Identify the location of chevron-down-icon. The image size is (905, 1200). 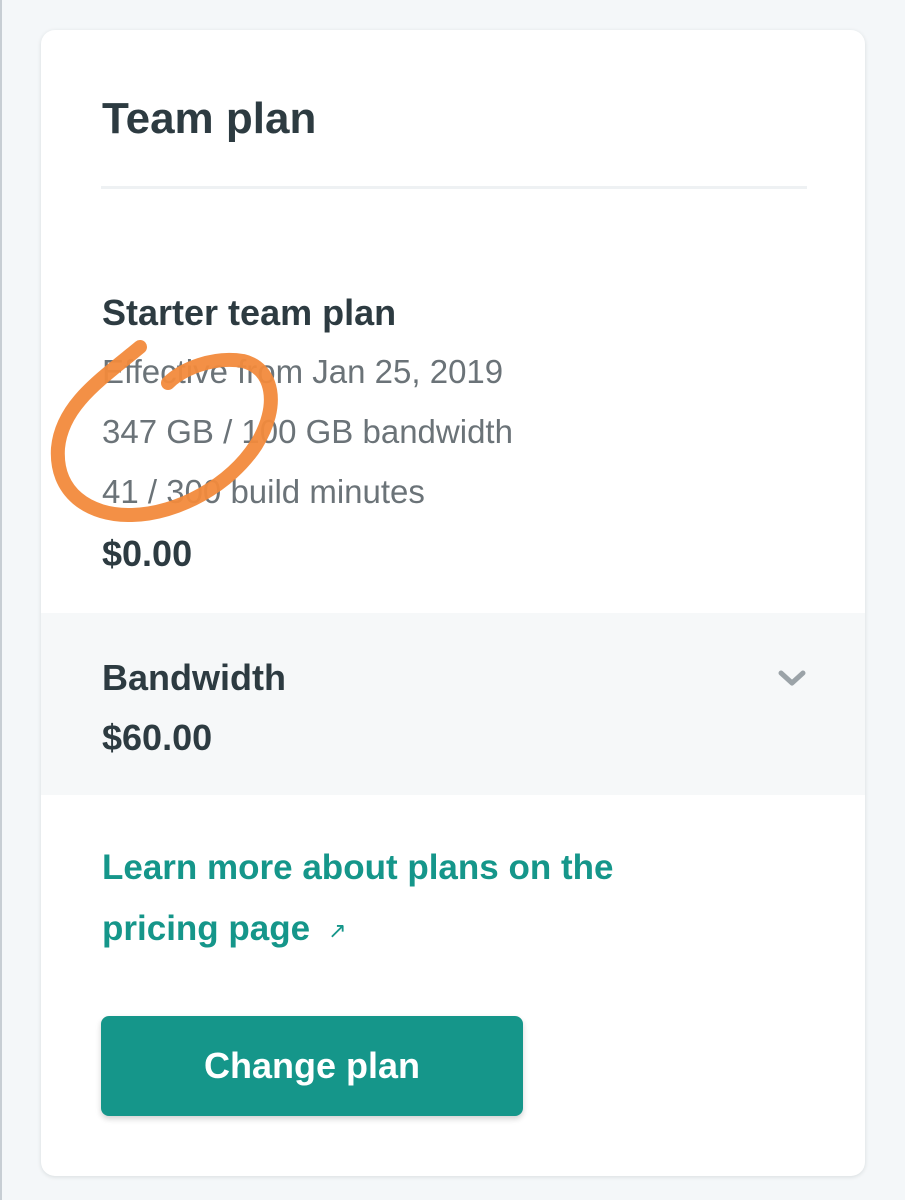
(792, 678).